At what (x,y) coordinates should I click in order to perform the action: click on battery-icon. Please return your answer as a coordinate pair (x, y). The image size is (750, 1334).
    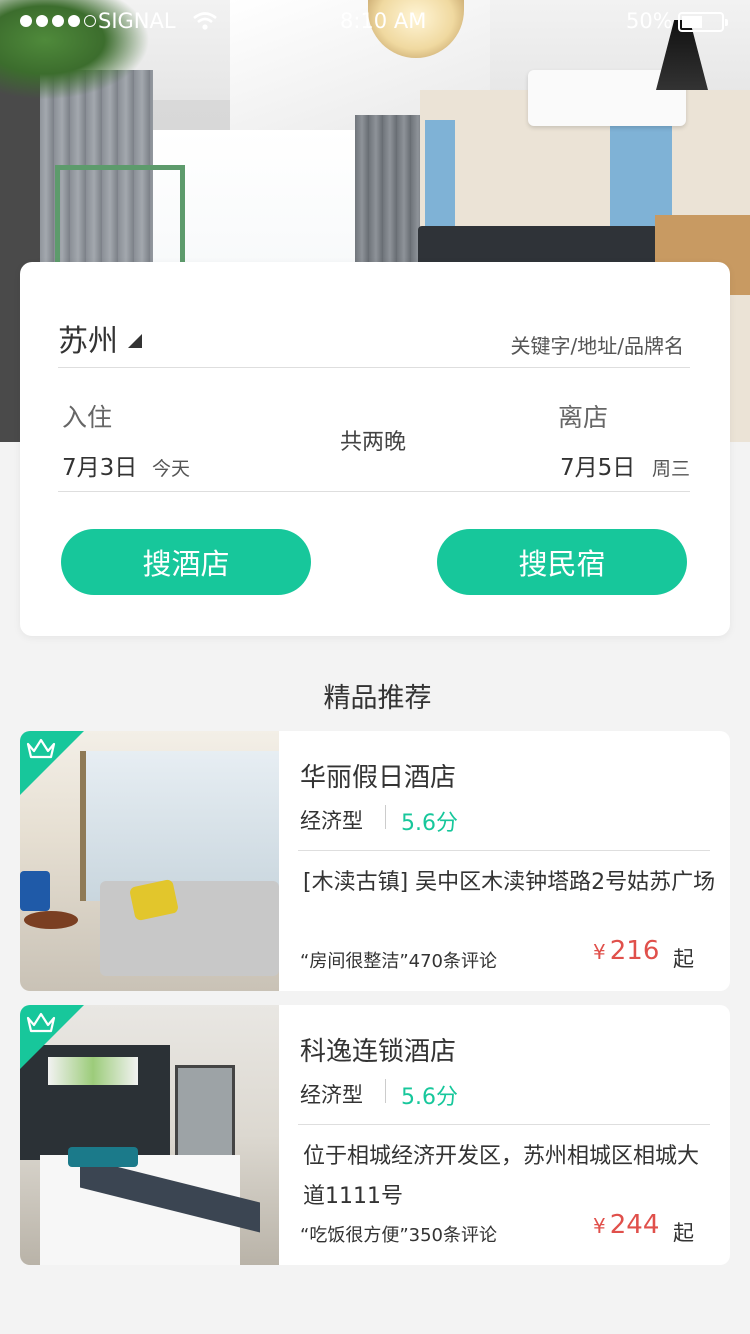
    Looking at the image, I should click on (703, 22).